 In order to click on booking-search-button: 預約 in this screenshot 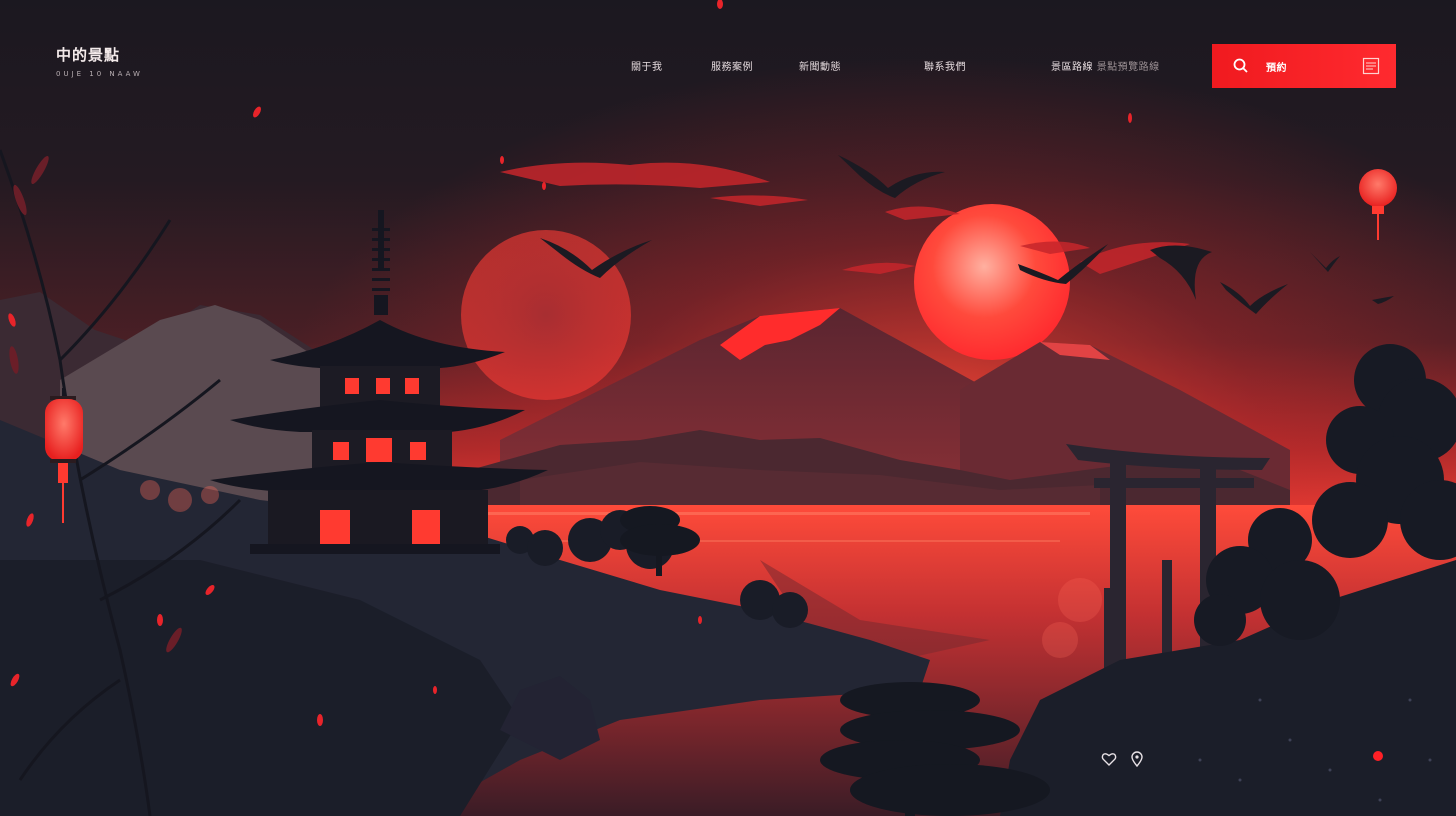, I will do `click(1304, 66)`.